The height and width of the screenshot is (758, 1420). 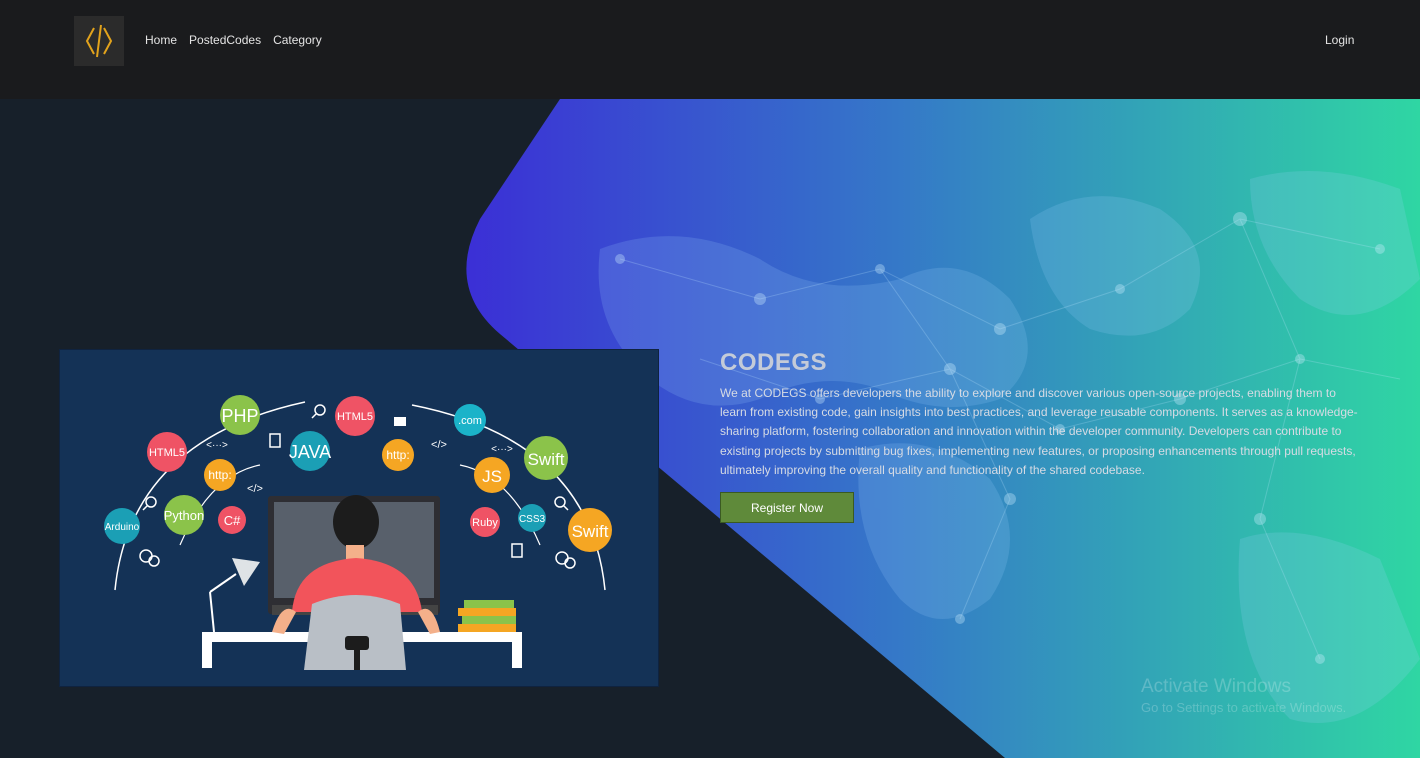 I want to click on badge-python: Python, so click(x=184, y=515).